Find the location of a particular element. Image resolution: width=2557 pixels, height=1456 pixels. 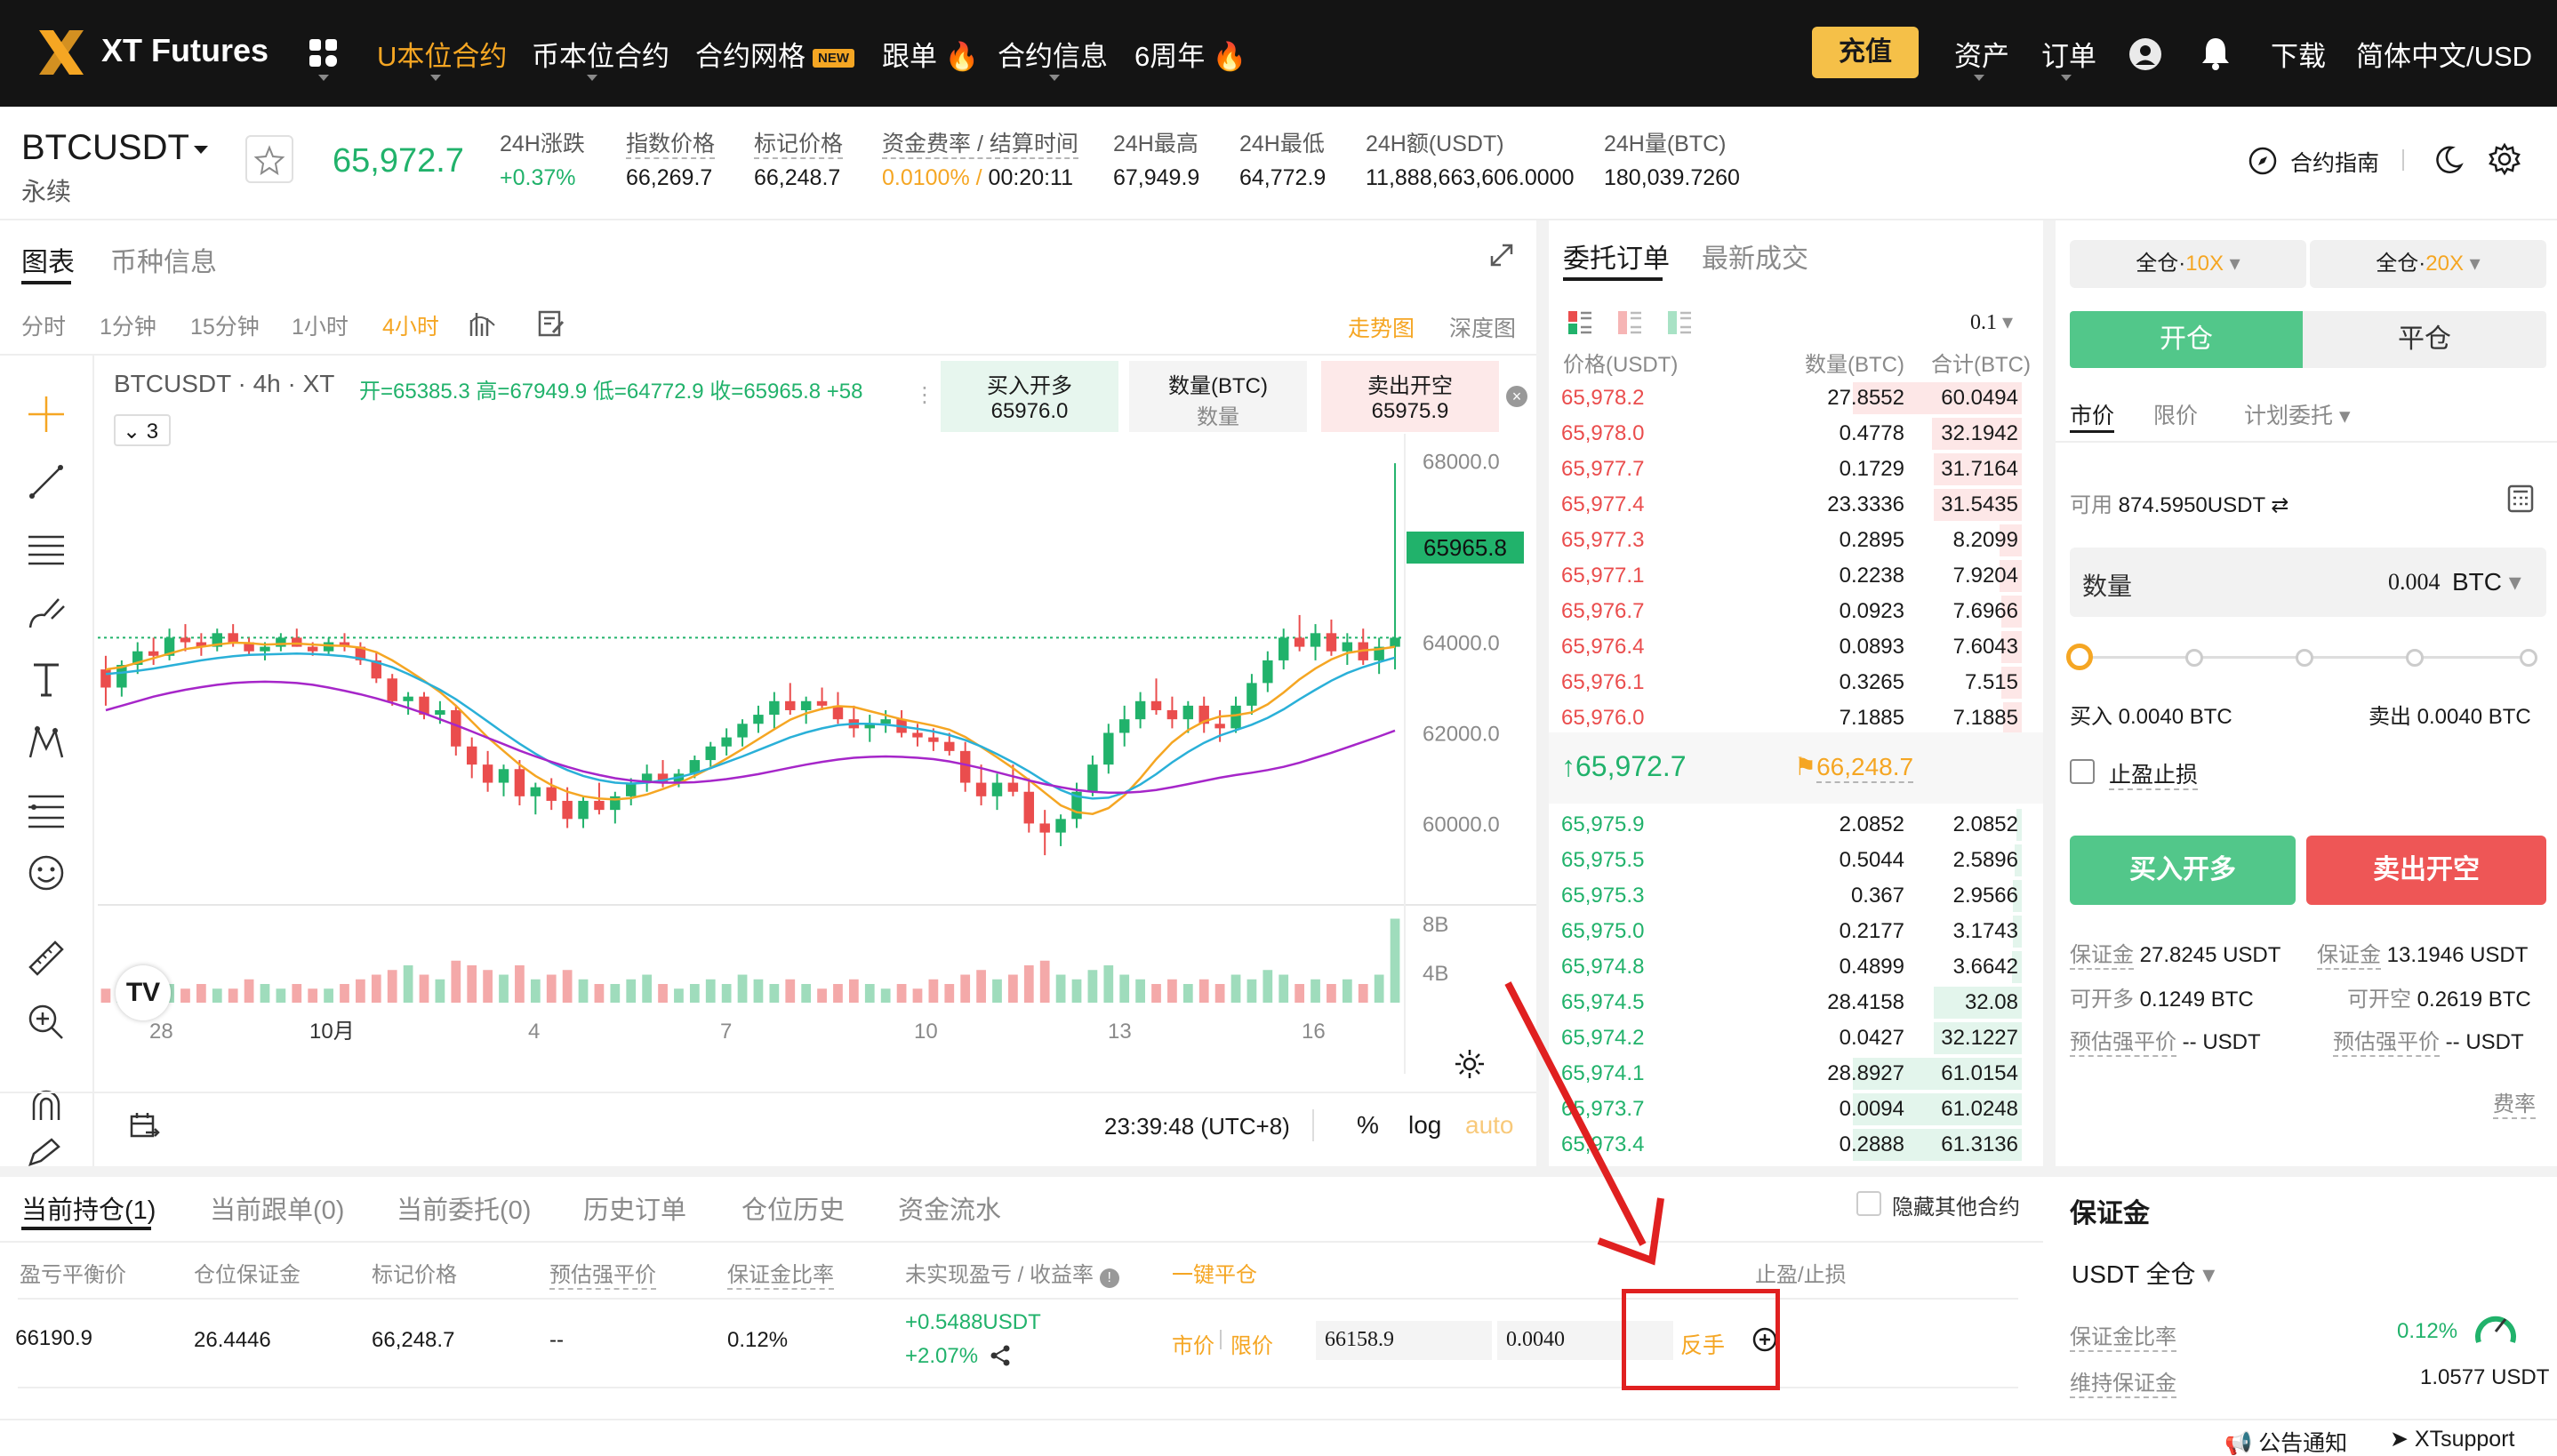

date-range-icon is located at coordinates (144, 1125).